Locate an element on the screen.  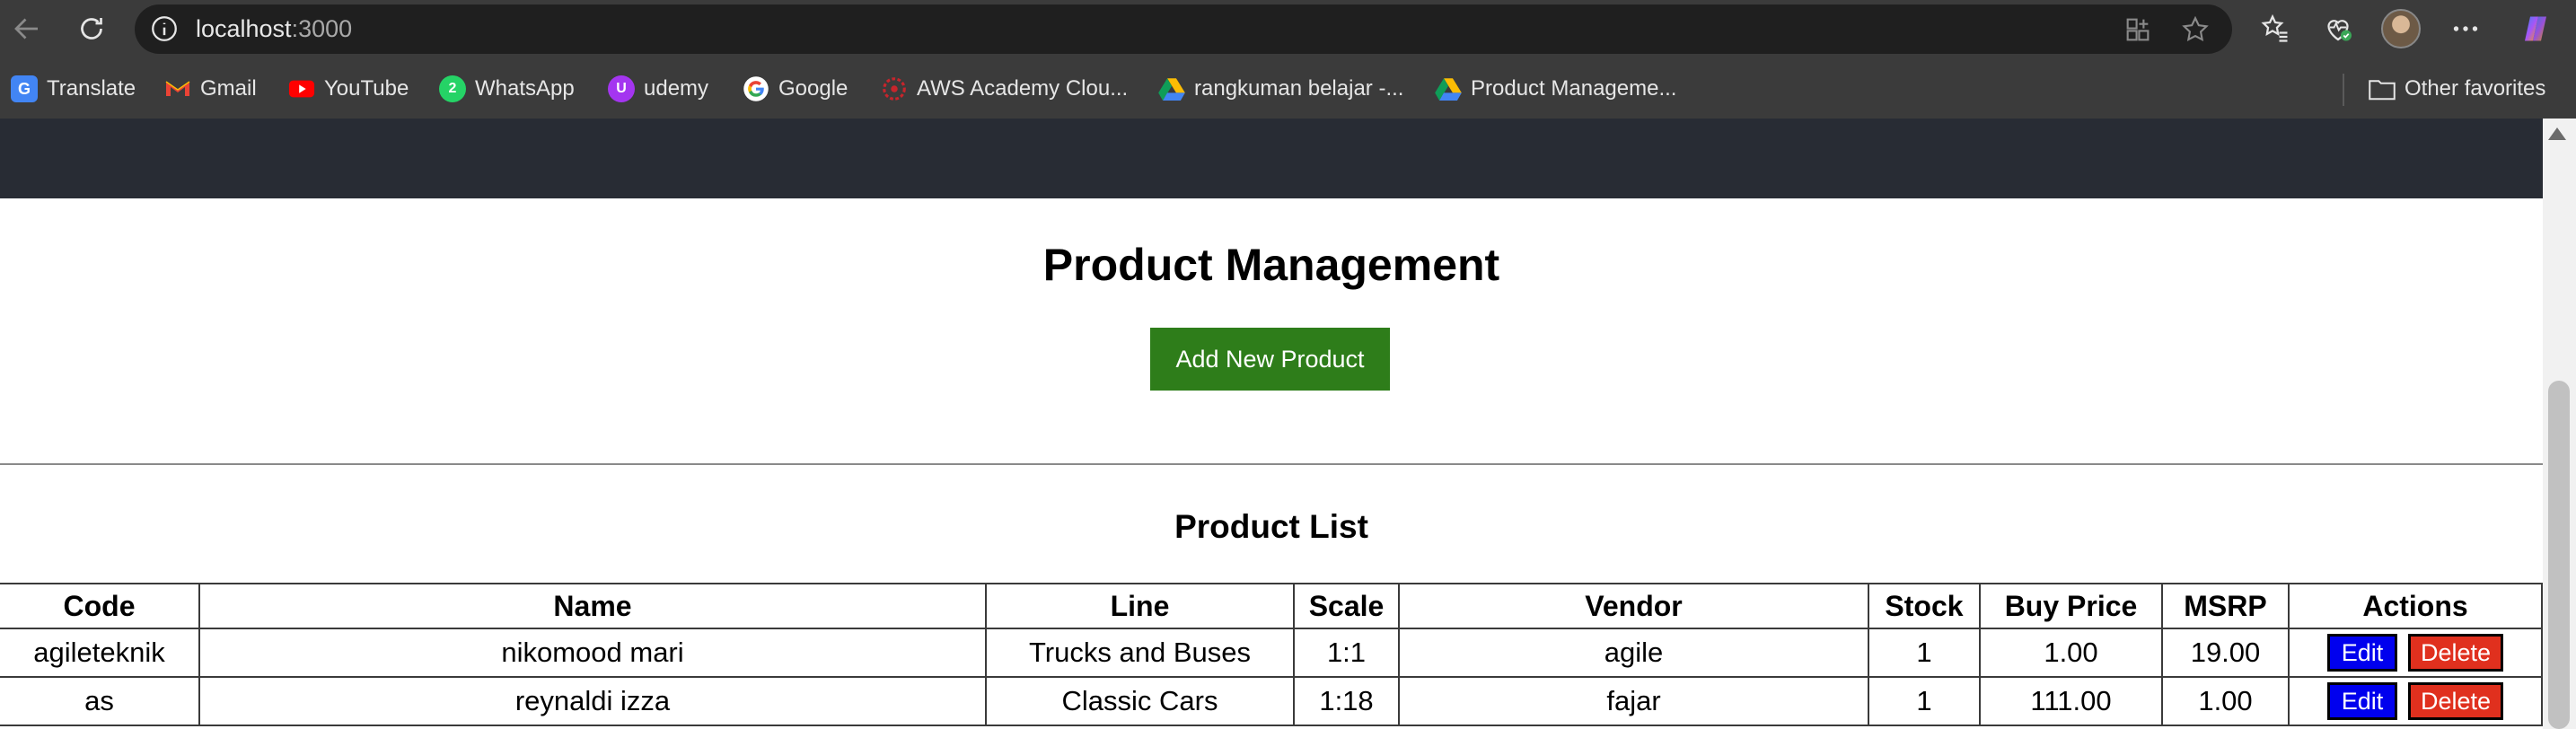
star-icon is located at coordinates (2195, 30).